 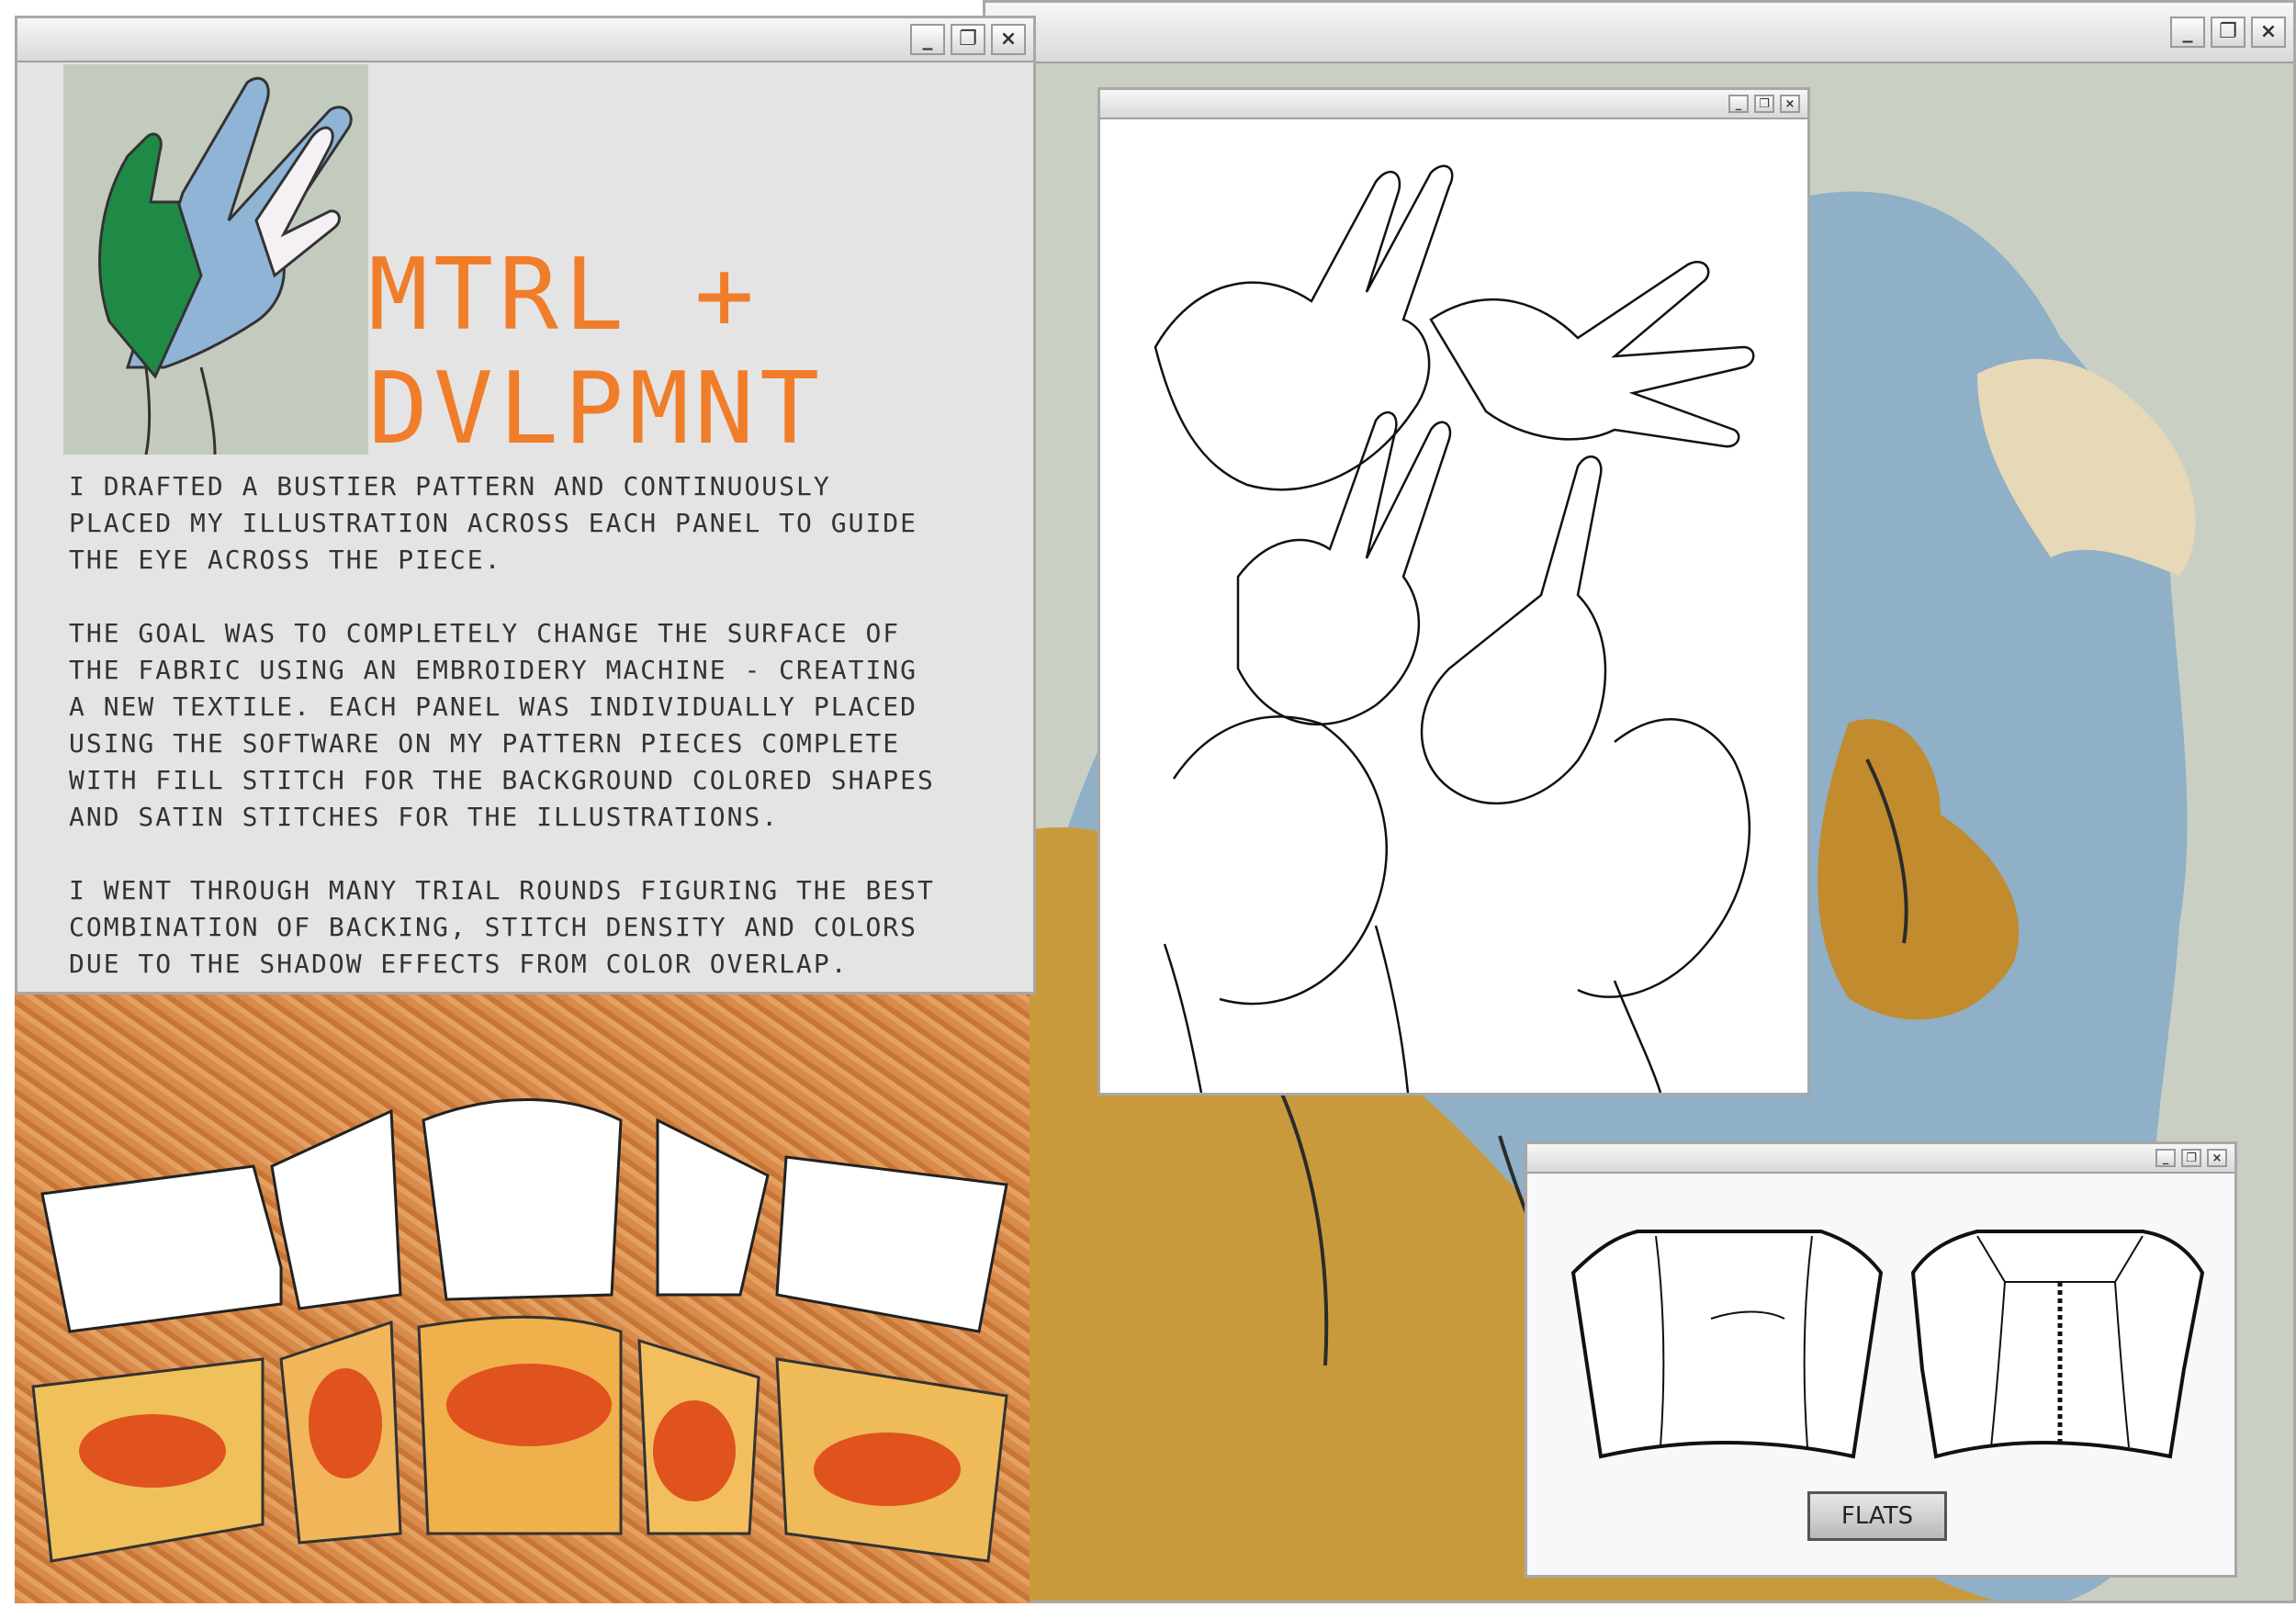 I want to click on page-title-line: MTRL +, so click(x=564, y=295).